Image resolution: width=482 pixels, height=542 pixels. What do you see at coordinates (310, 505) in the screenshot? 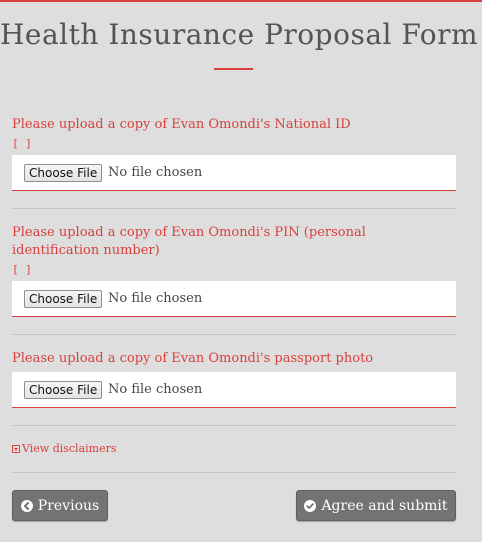
I see `check-circle-icon` at bounding box center [310, 505].